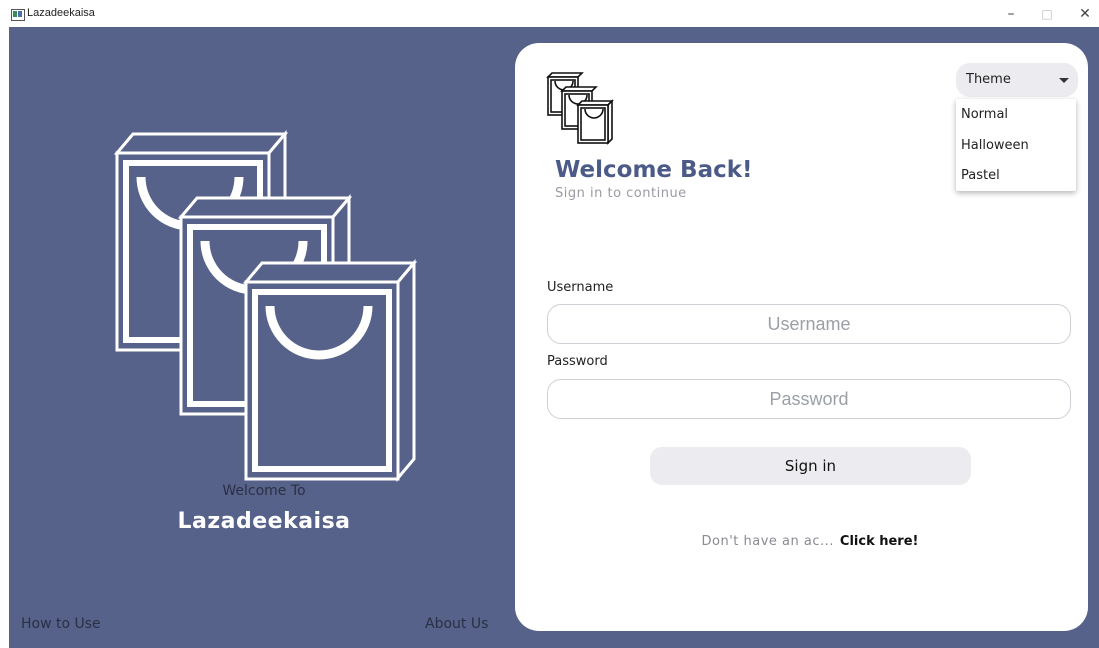 The image size is (1099, 648). Describe the element at coordinates (456, 624) in the screenshot. I see `about-us-link: About Us` at that location.